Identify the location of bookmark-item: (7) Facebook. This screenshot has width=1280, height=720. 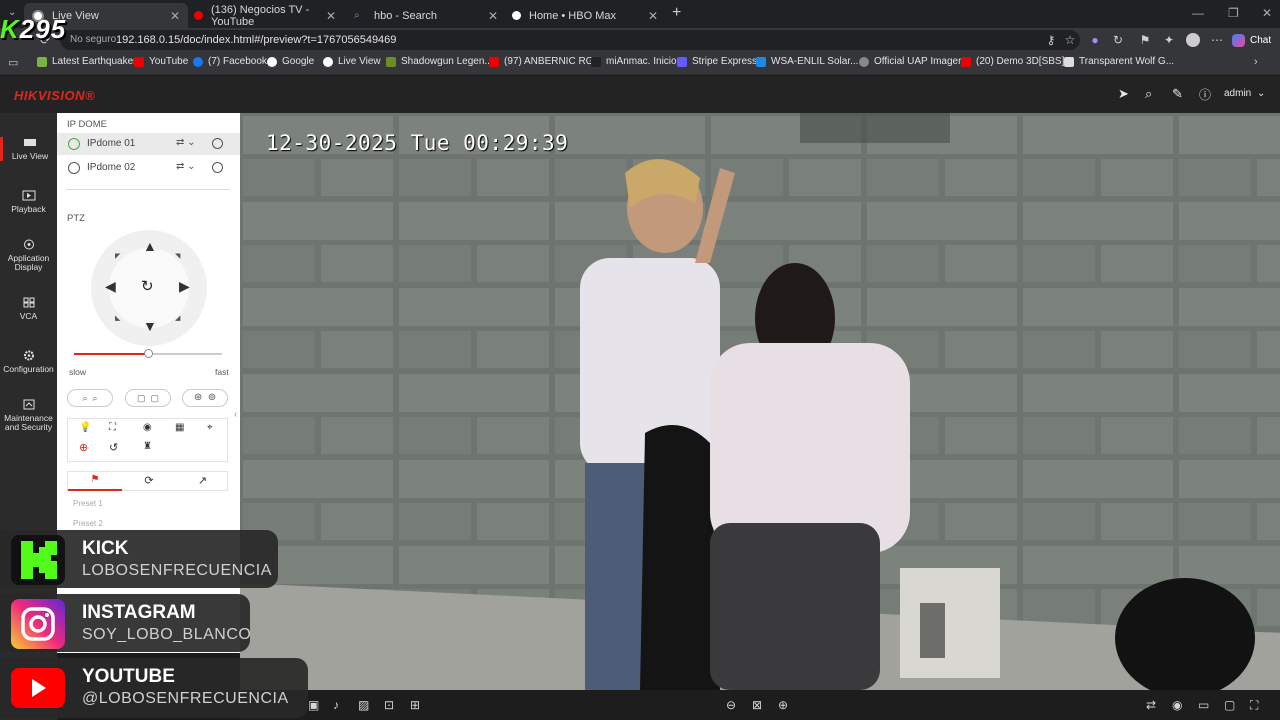
(230, 61).